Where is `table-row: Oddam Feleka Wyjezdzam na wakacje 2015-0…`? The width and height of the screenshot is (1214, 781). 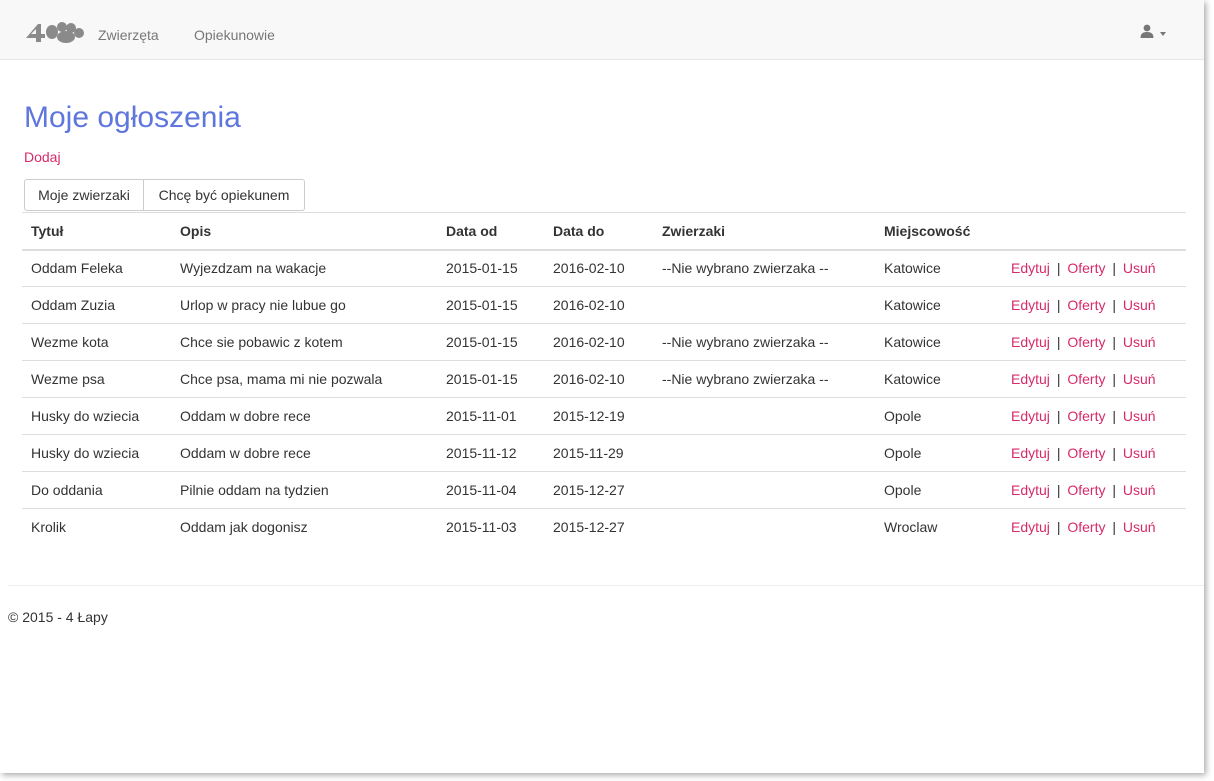
table-row: Oddam Feleka Wyjezdzam na wakacje 2015-0… is located at coordinates (604, 268).